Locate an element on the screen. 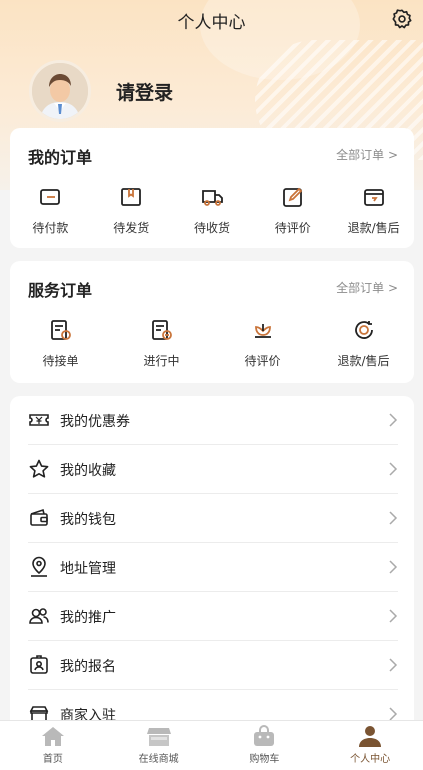  wallet-card-icon is located at coordinates (50, 197).